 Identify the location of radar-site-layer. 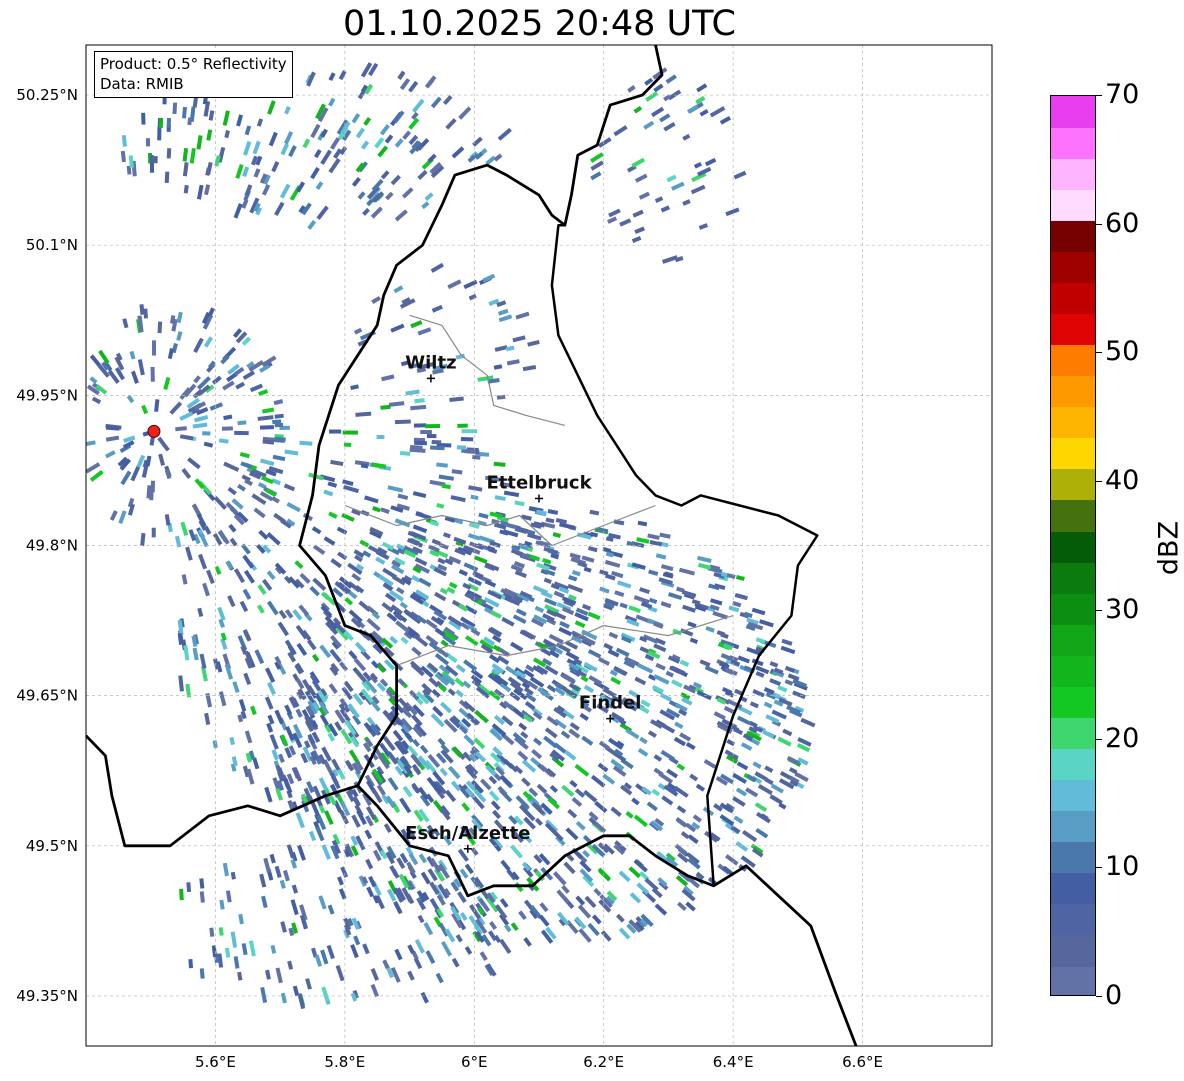
(154, 431).